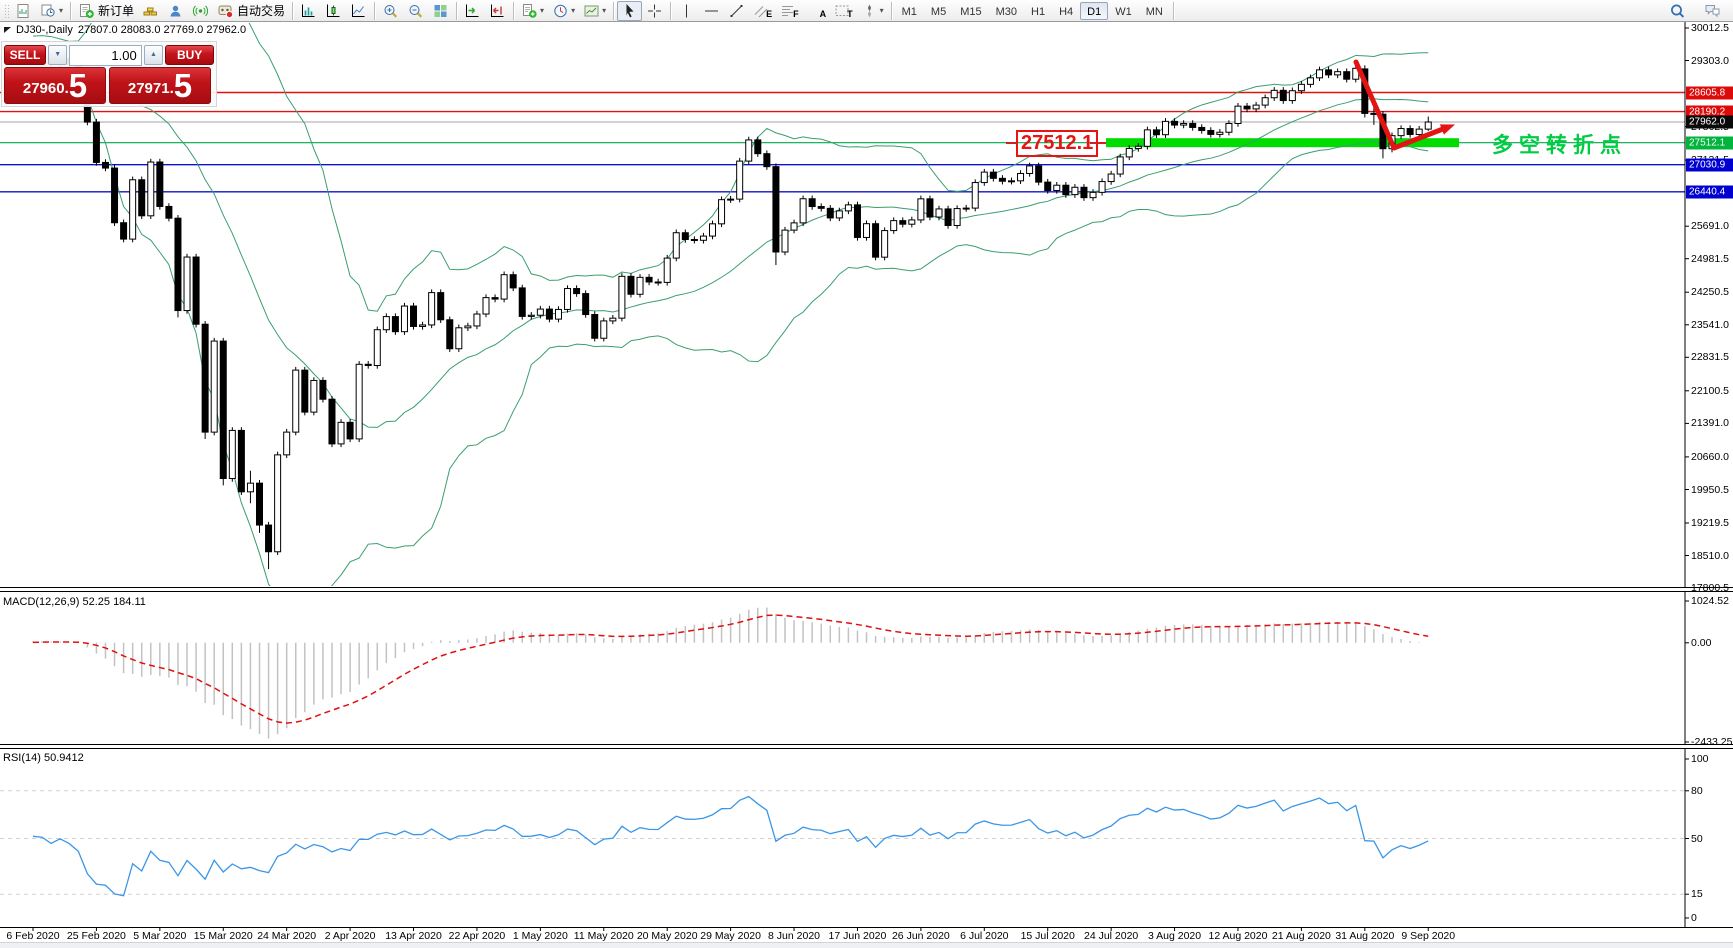 Image resolution: width=1733 pixels, height=948 pixels. Describe the element at coordinates (1710, 489) in the screenshot. I see `price-tick-label: 19950.5` at that location.